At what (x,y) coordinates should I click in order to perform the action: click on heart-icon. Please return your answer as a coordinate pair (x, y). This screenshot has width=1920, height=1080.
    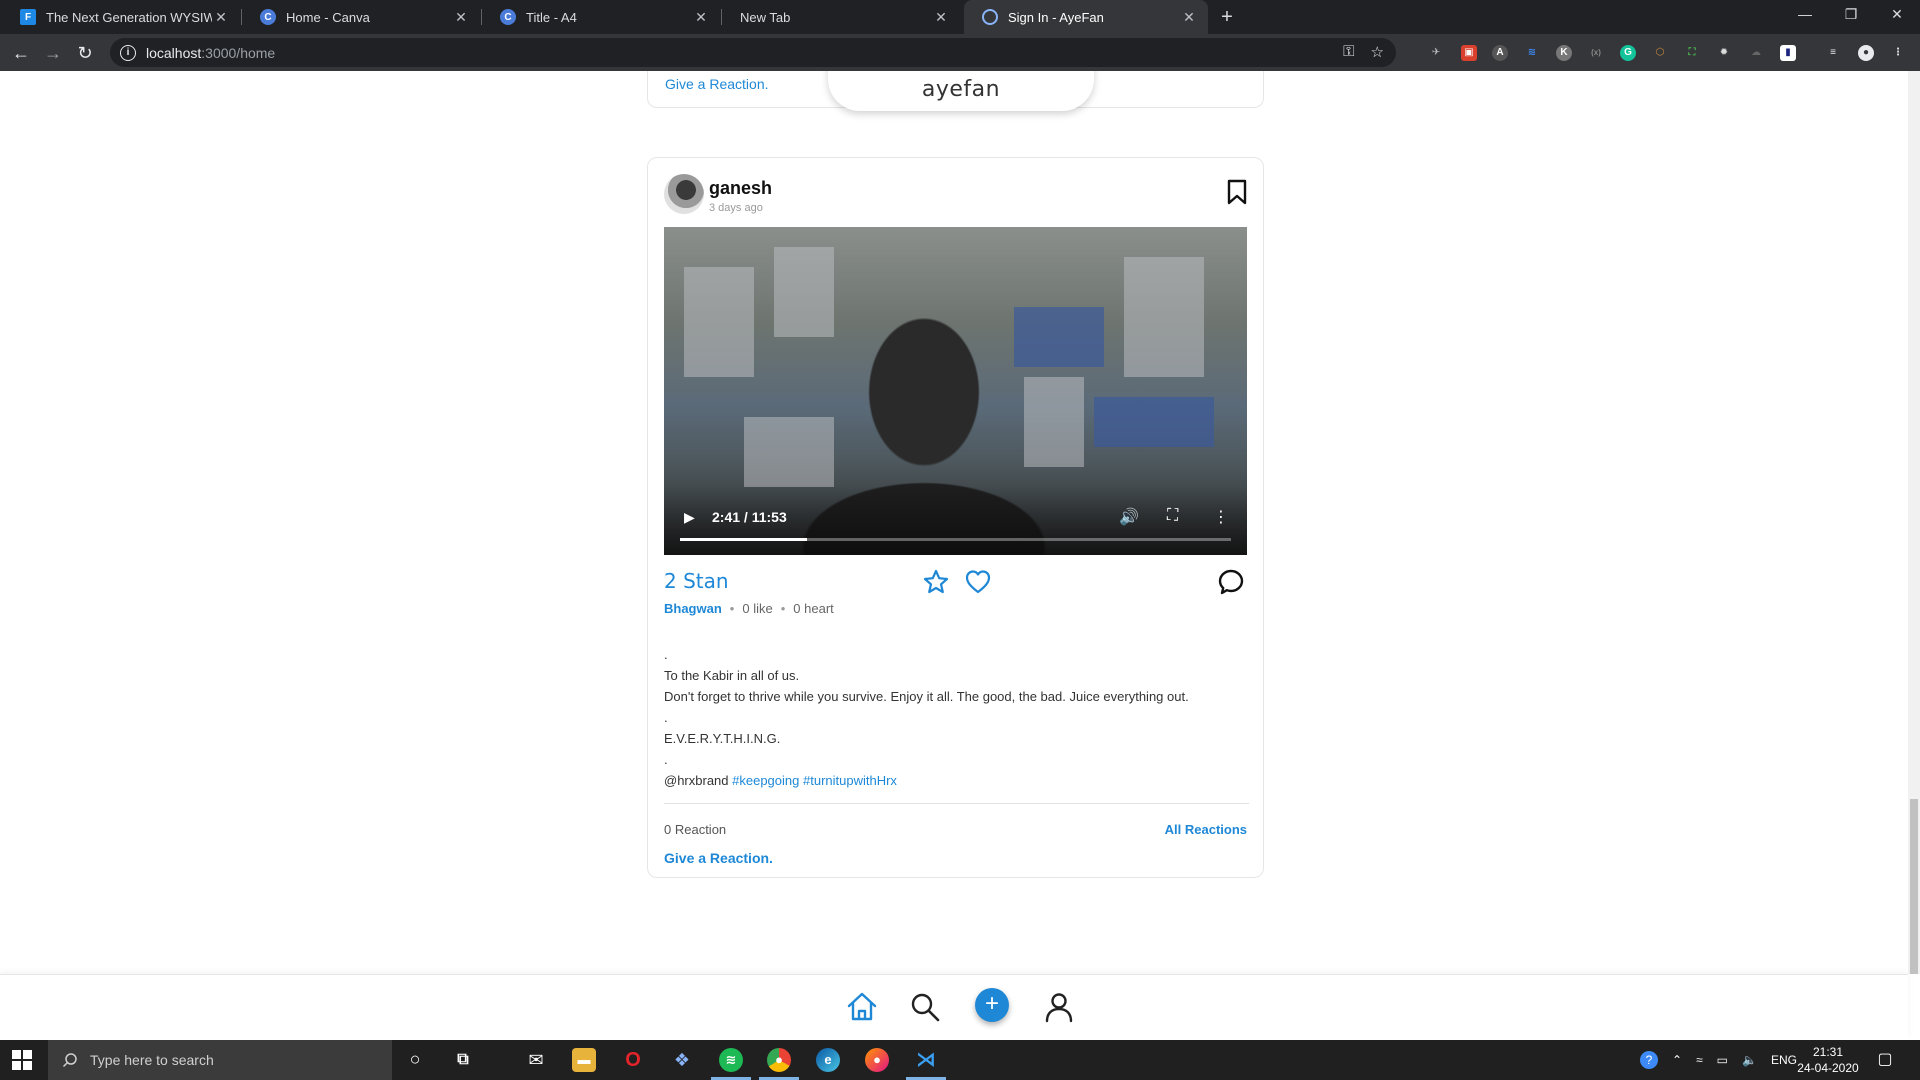
    Looking at the image, I should click on (978, 582).